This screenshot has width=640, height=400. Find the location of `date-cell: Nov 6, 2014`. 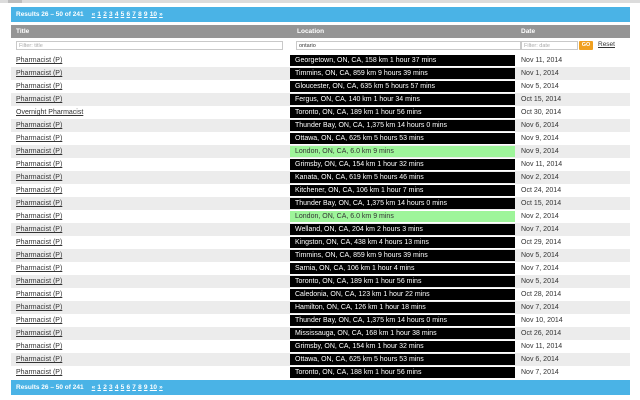

date-cell: Nov 6, 2014 is located at coordinates (540, 125).